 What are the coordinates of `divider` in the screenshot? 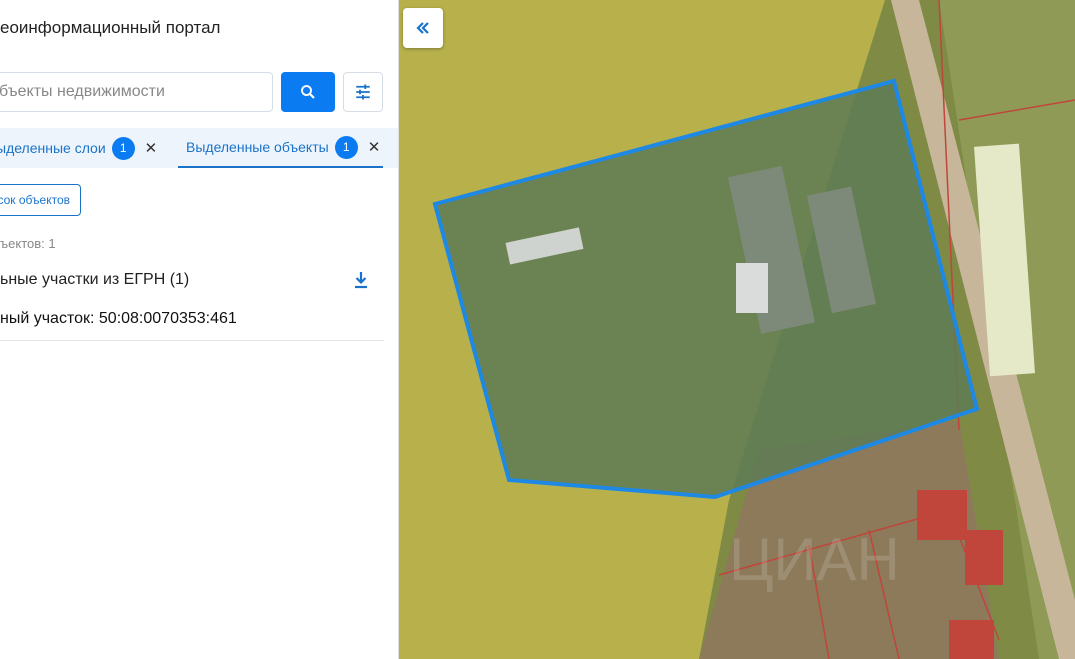 It's located at (192, 340).